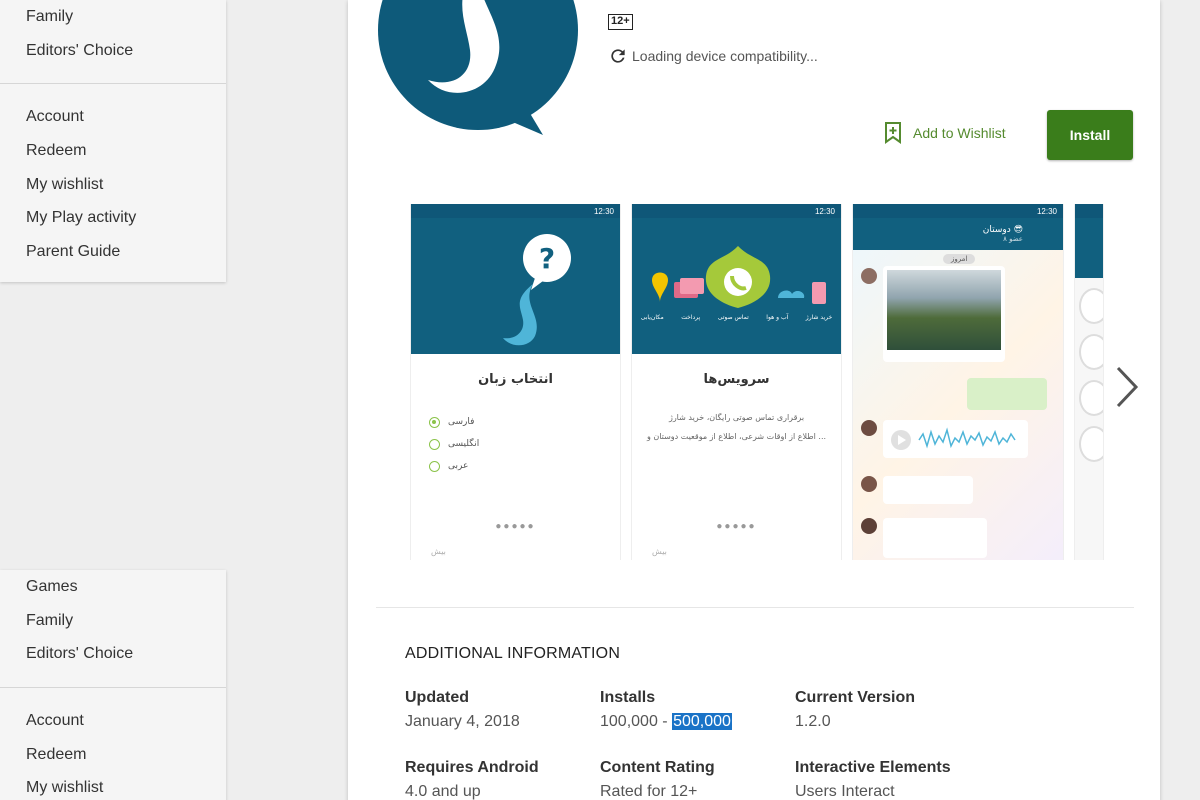  I want to click on screenshot-hero: ?, so click(515, 286).